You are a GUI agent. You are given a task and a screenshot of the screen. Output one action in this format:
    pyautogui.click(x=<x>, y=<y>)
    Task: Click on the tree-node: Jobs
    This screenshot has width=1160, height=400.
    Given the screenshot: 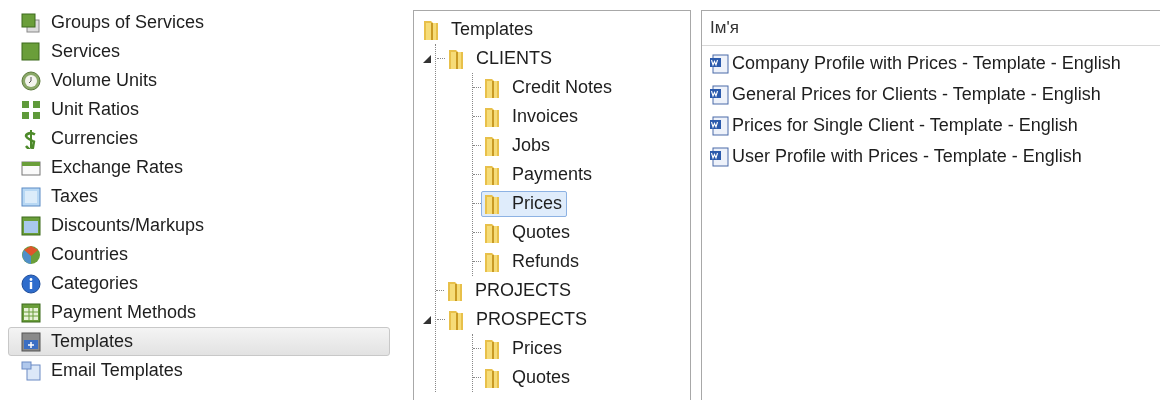 What is the action you would take?
    pyautogui.click(x=518, y=145)
    